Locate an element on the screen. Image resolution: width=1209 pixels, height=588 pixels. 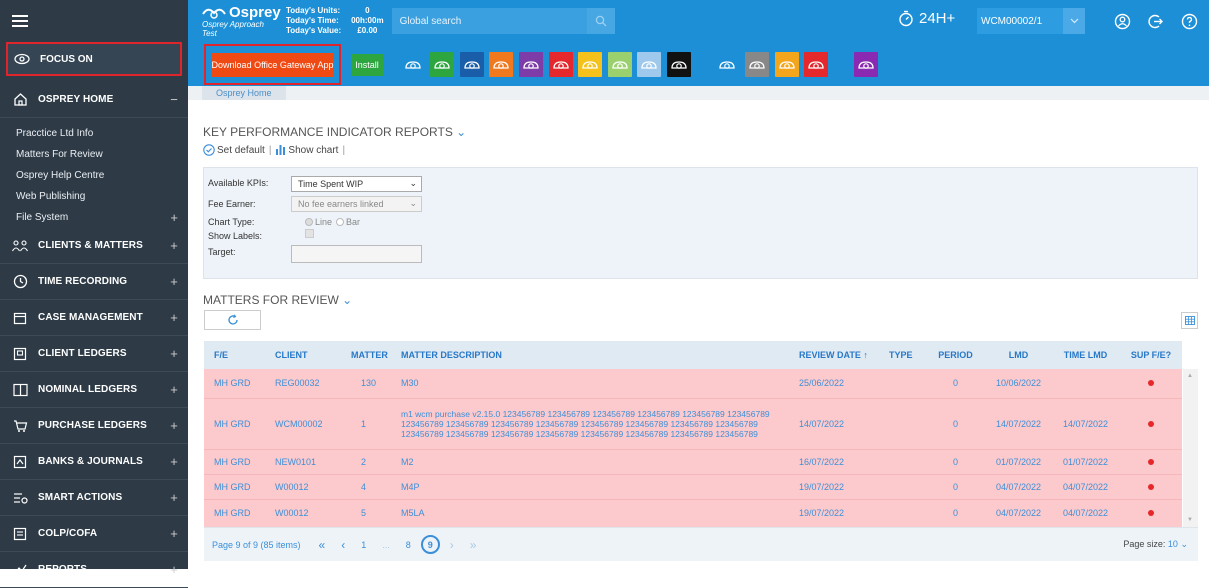
global-search-input: Global search is located at coordinates (489, 21).